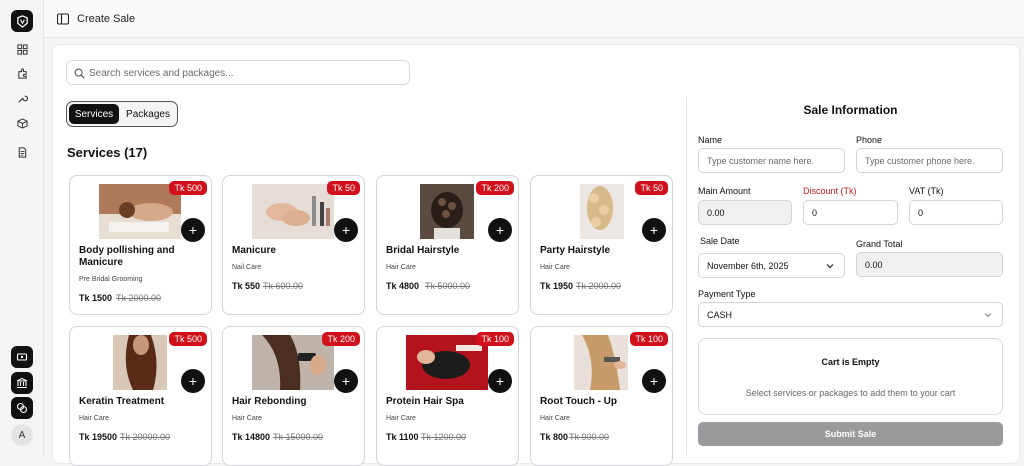  Describe the element at coordinates (106, 19) in the screenshot. I see `page-title: Create Sale` at that location.